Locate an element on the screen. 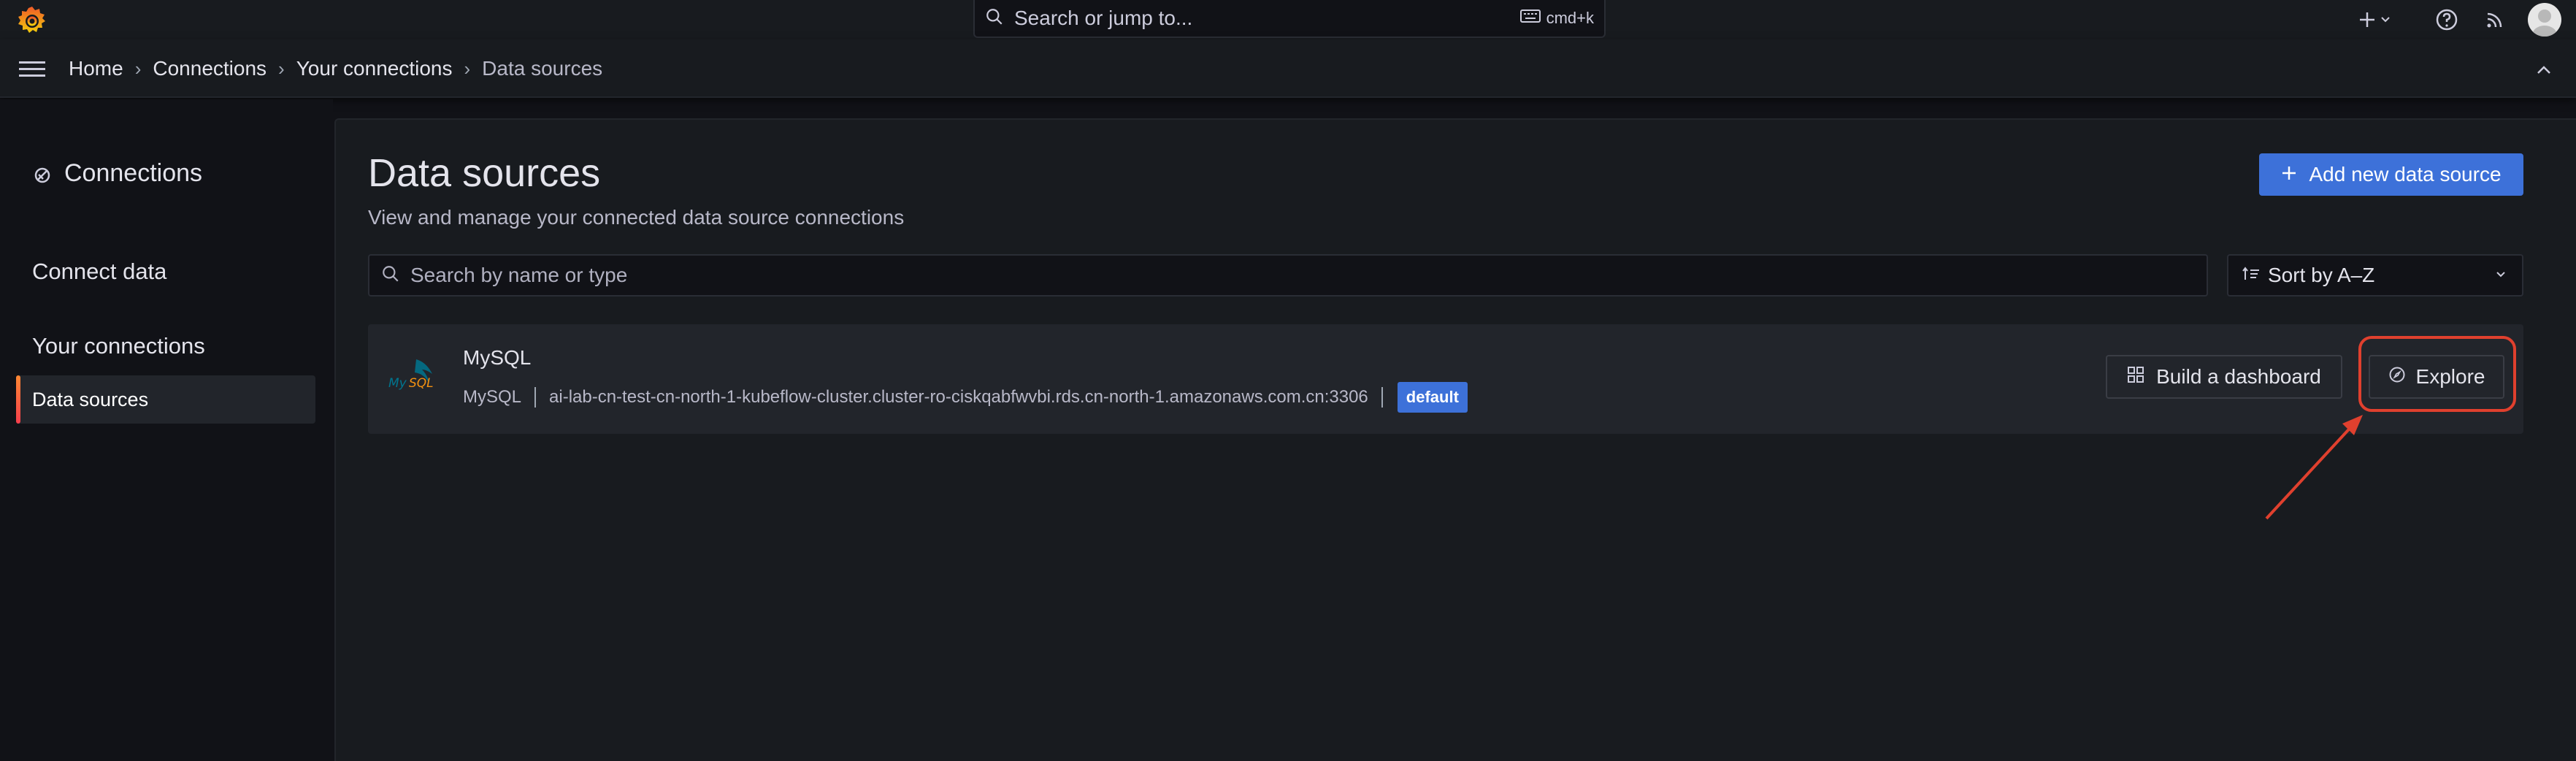 The image size is (2576, 761). sort-icon is located at coordinates (2251, 276).